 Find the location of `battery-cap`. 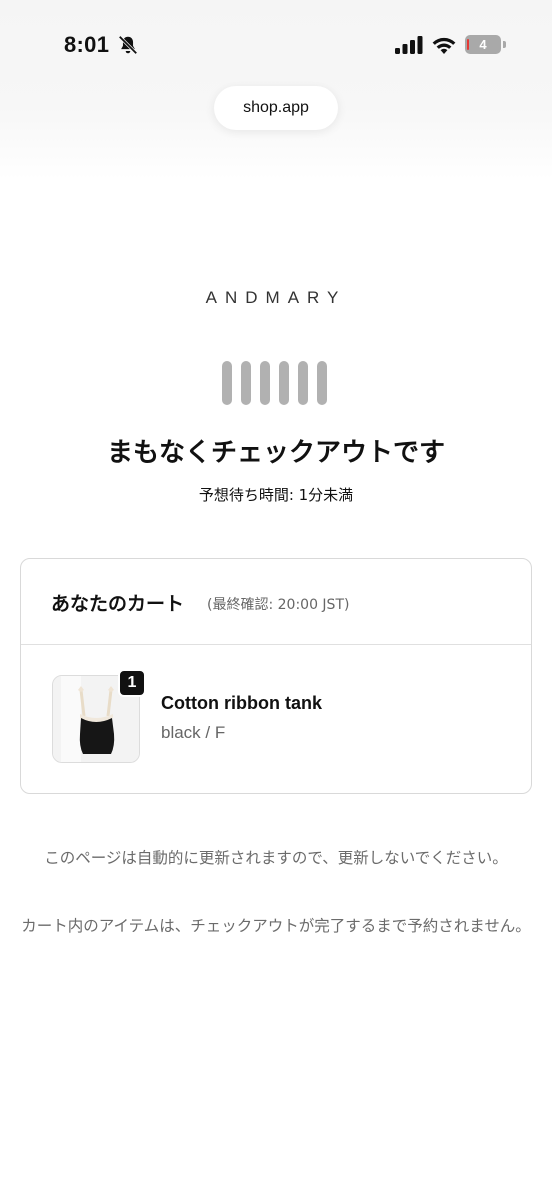

battery-cap is located at coordinates (504, 44).